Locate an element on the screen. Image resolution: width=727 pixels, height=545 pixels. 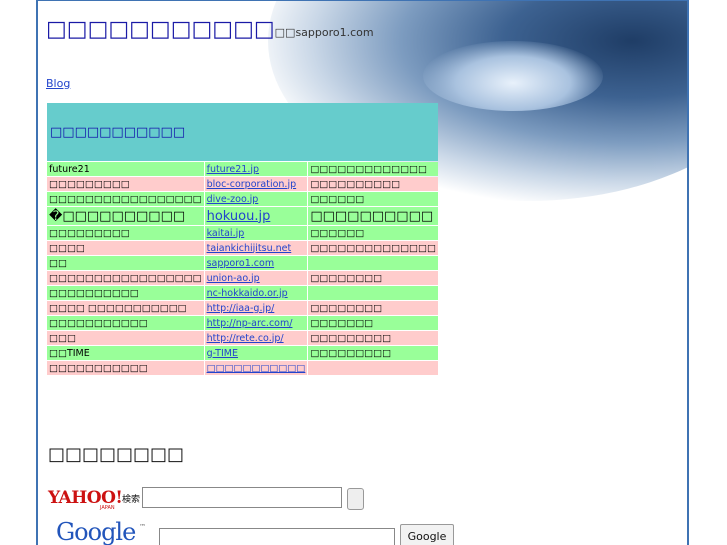
table-row: □□□□□□□□□ kaitai.jp □□□□□□ is located at coordinates (242, 233).